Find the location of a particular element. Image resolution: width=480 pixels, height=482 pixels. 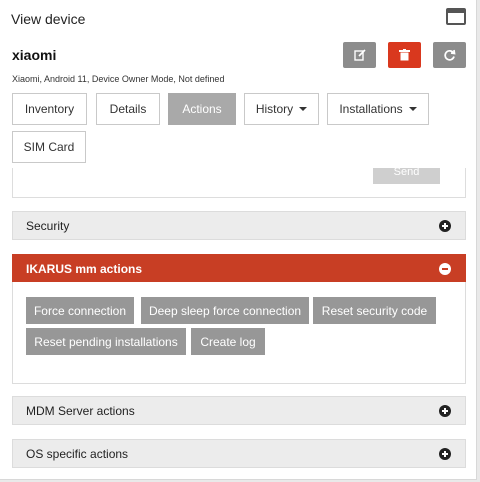

delete-button is located at coordinates (404, 55).